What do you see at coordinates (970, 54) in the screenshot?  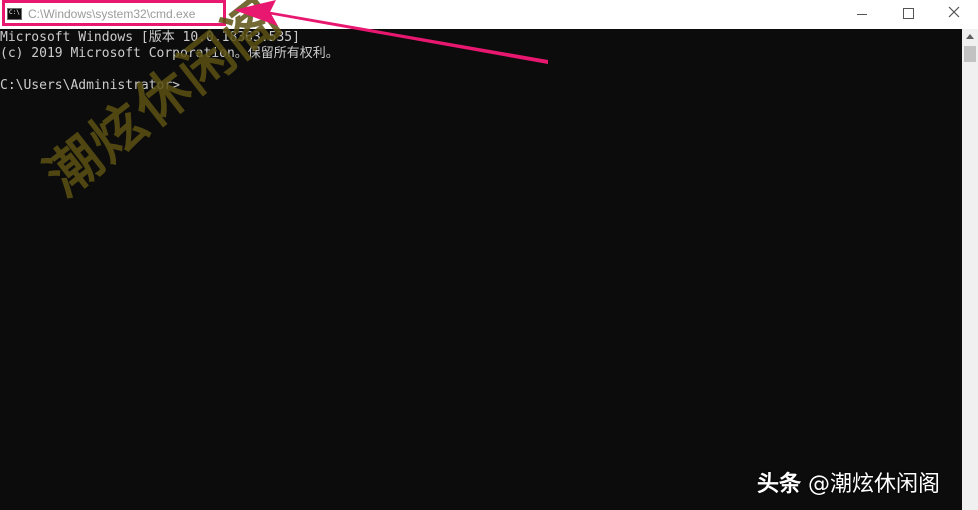 I see `scroll-thumb` at bounding box center [970, 54].